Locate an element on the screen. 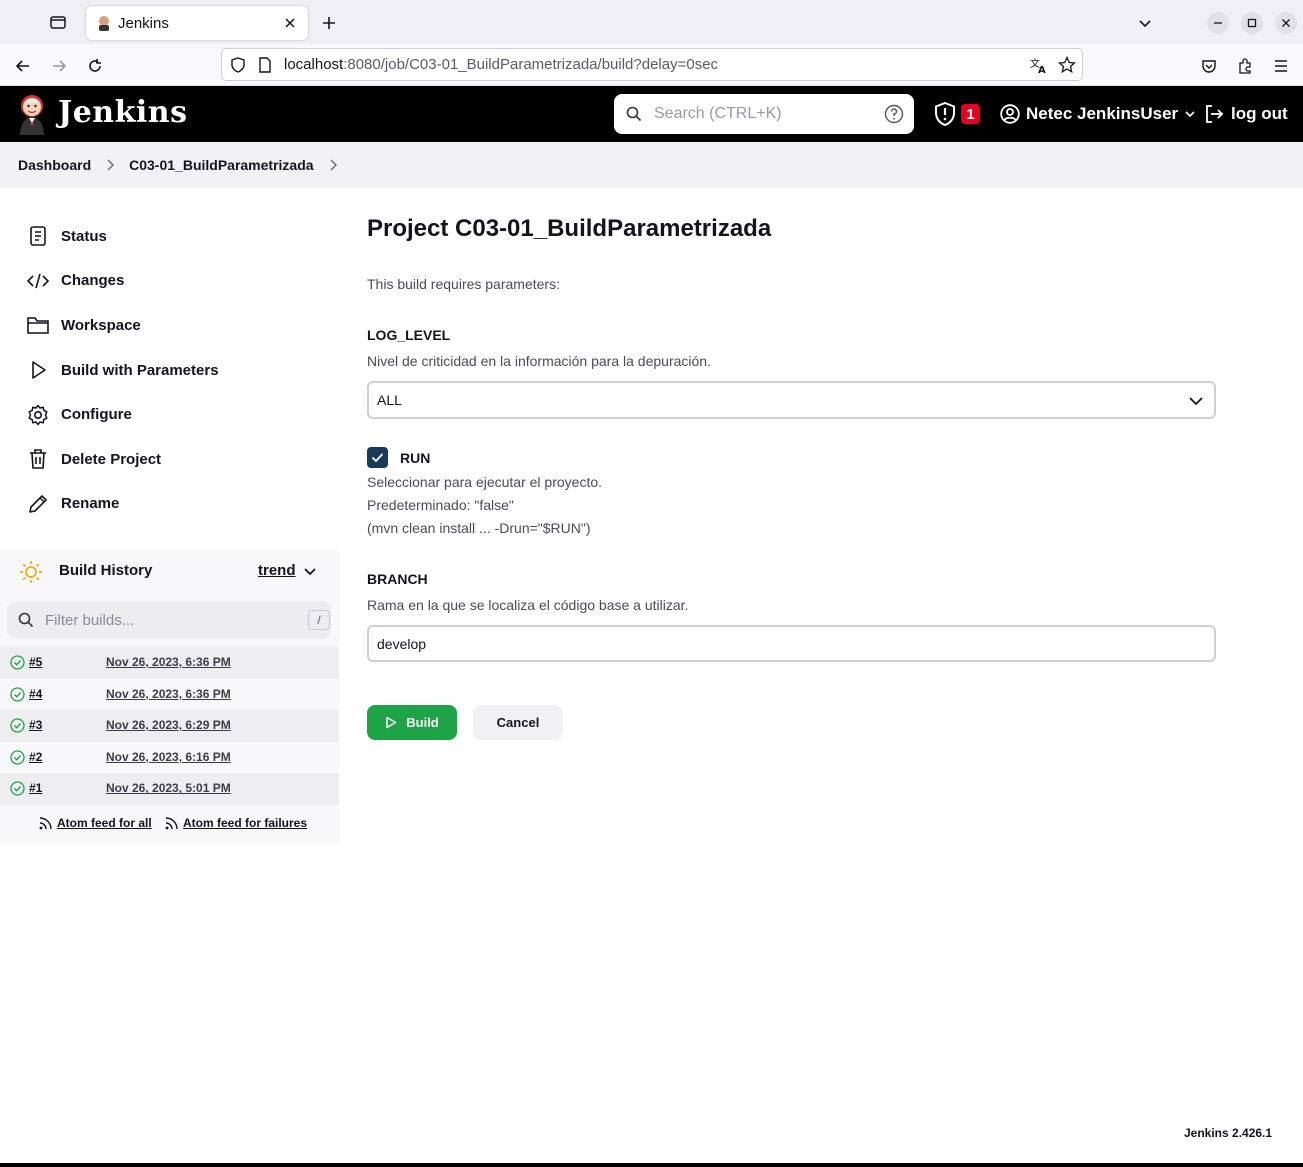  bookmark-star-icon is located at coordinates (1067, 65).